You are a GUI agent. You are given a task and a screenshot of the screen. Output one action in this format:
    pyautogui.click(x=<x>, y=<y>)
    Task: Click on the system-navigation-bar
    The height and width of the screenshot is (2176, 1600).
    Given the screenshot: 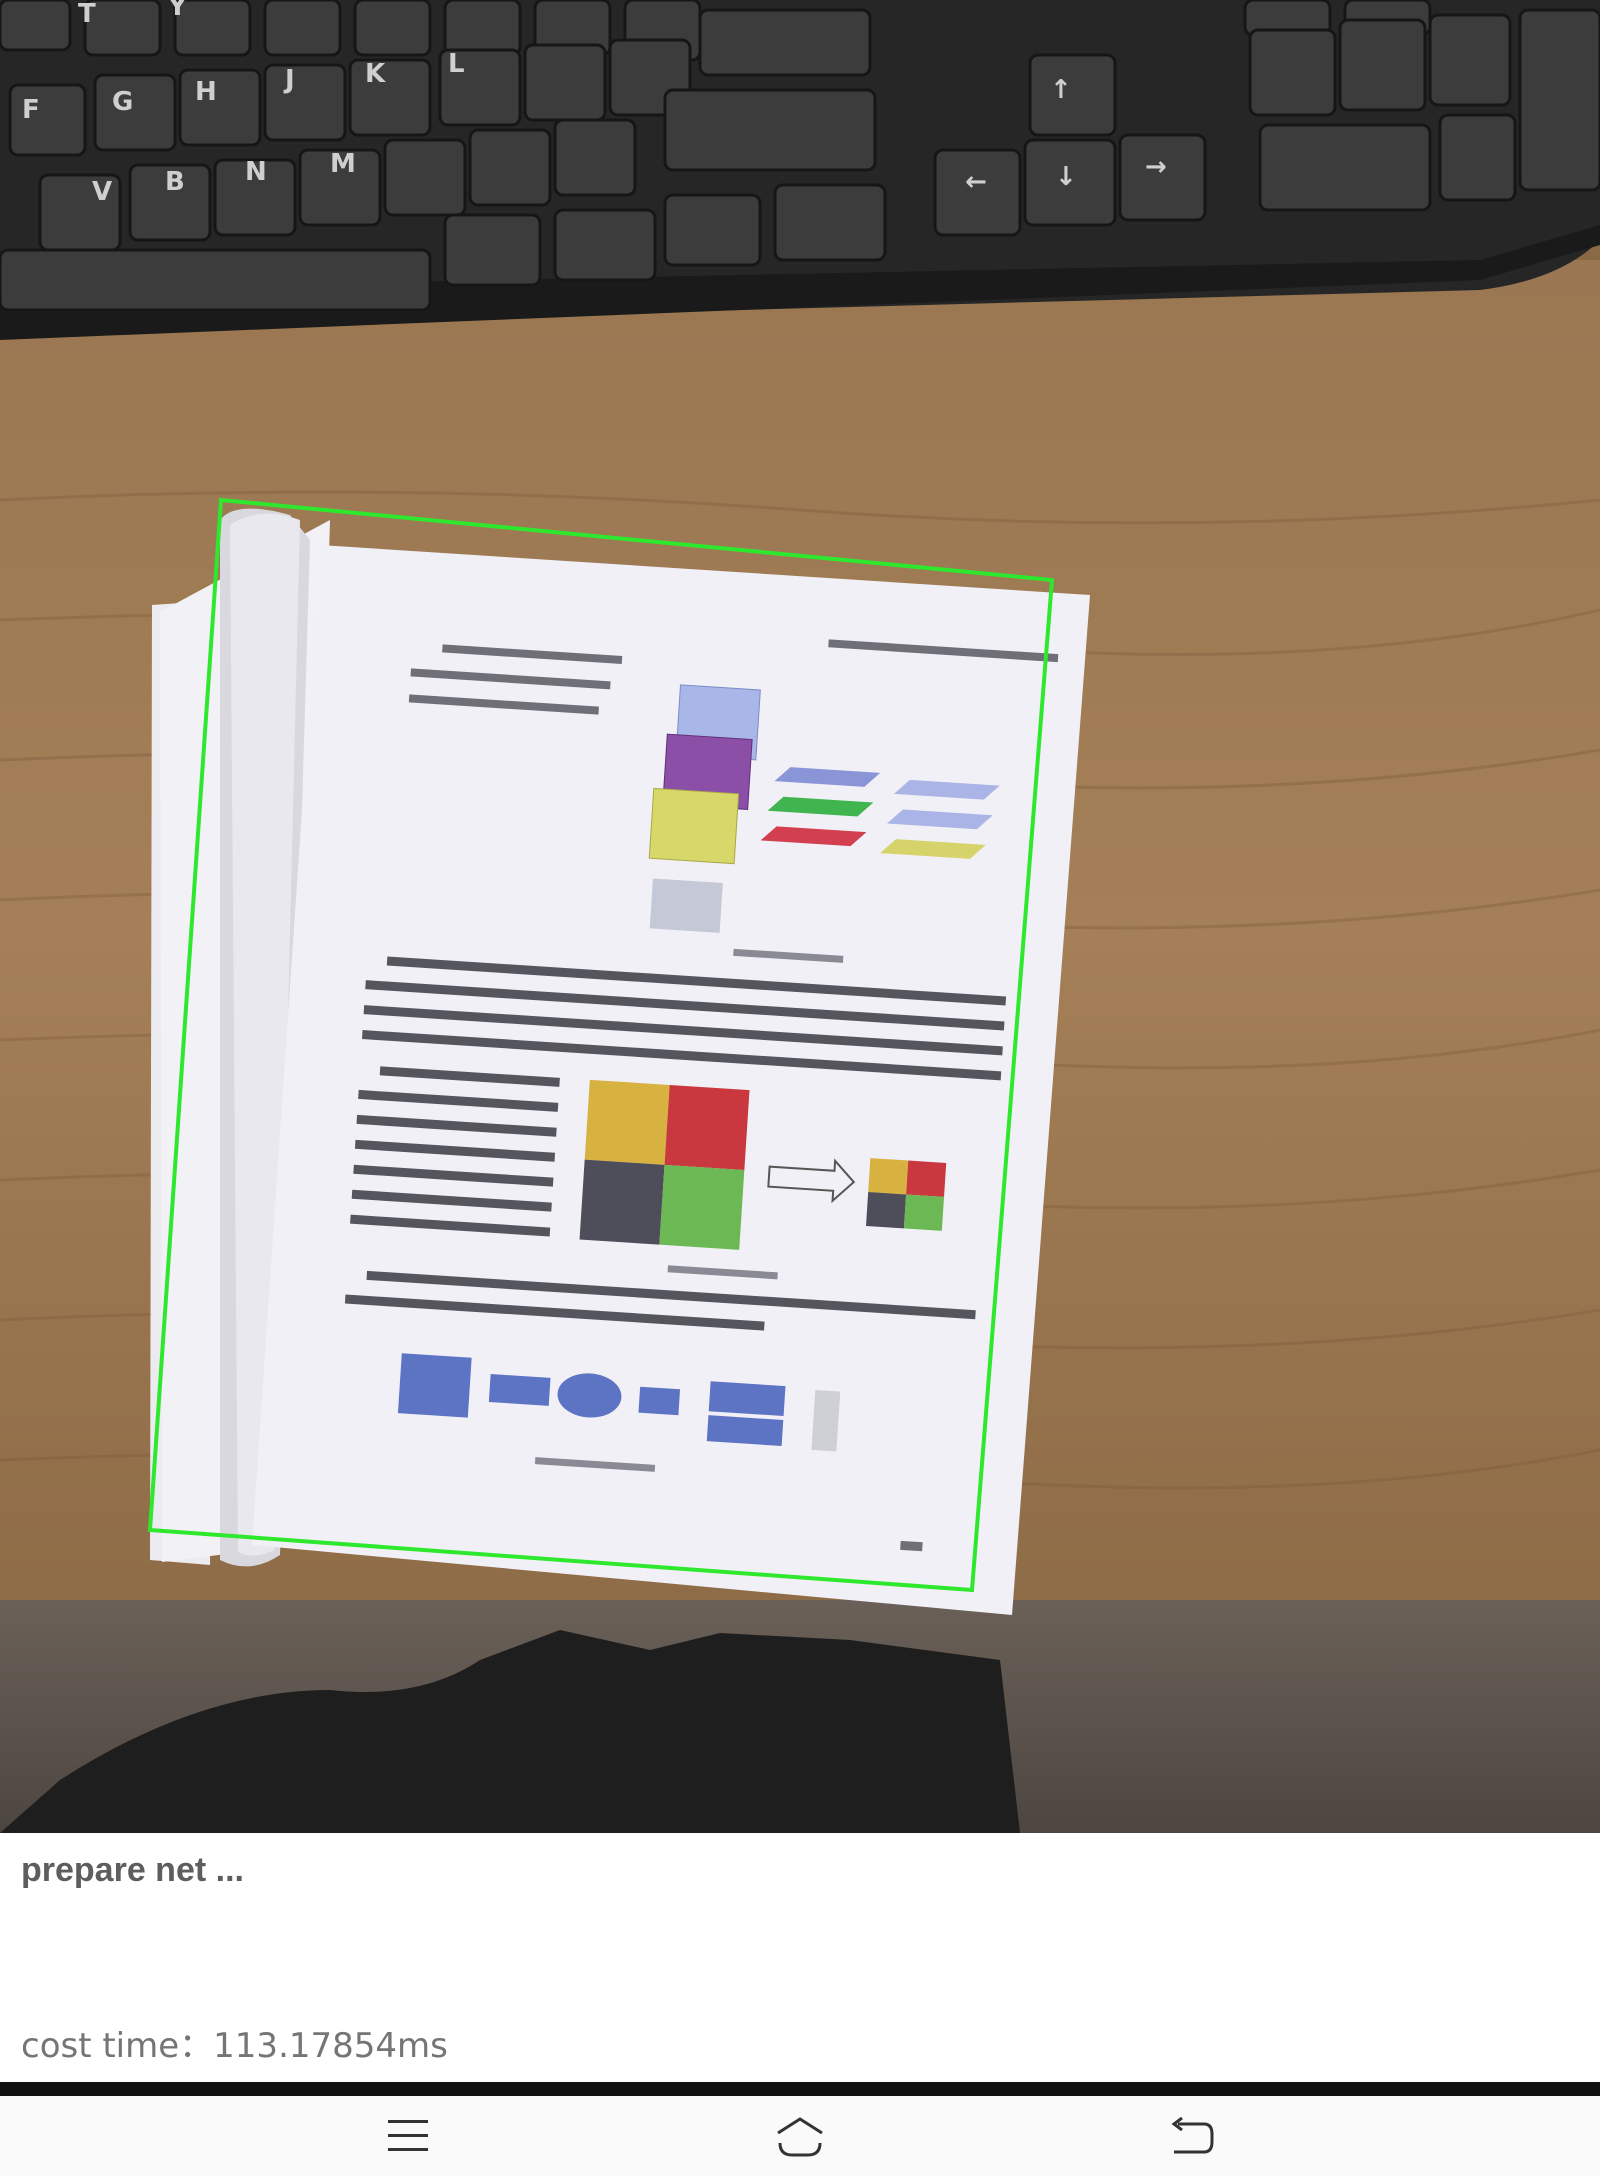 What is the action you would take?
    pyautogui.click(x=800, y=2136)
    